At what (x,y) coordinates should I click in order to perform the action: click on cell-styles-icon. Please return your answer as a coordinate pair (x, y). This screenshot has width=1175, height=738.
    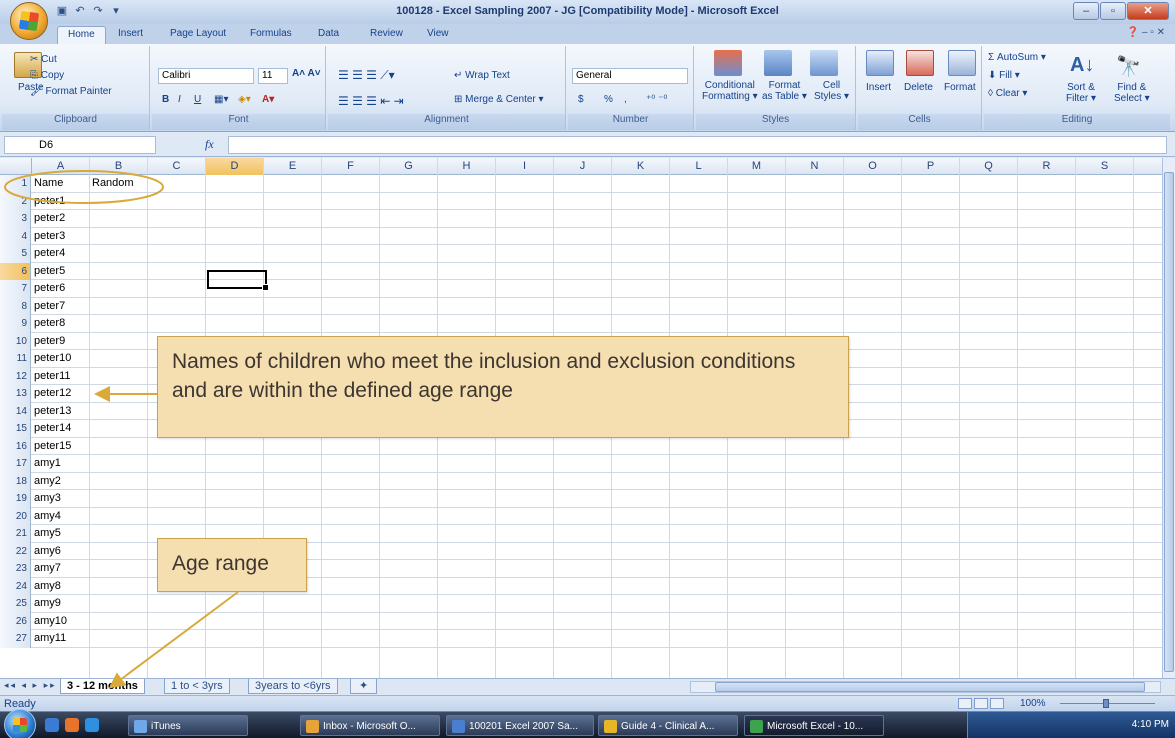
    Looking at the image, I should click on (824, 63).